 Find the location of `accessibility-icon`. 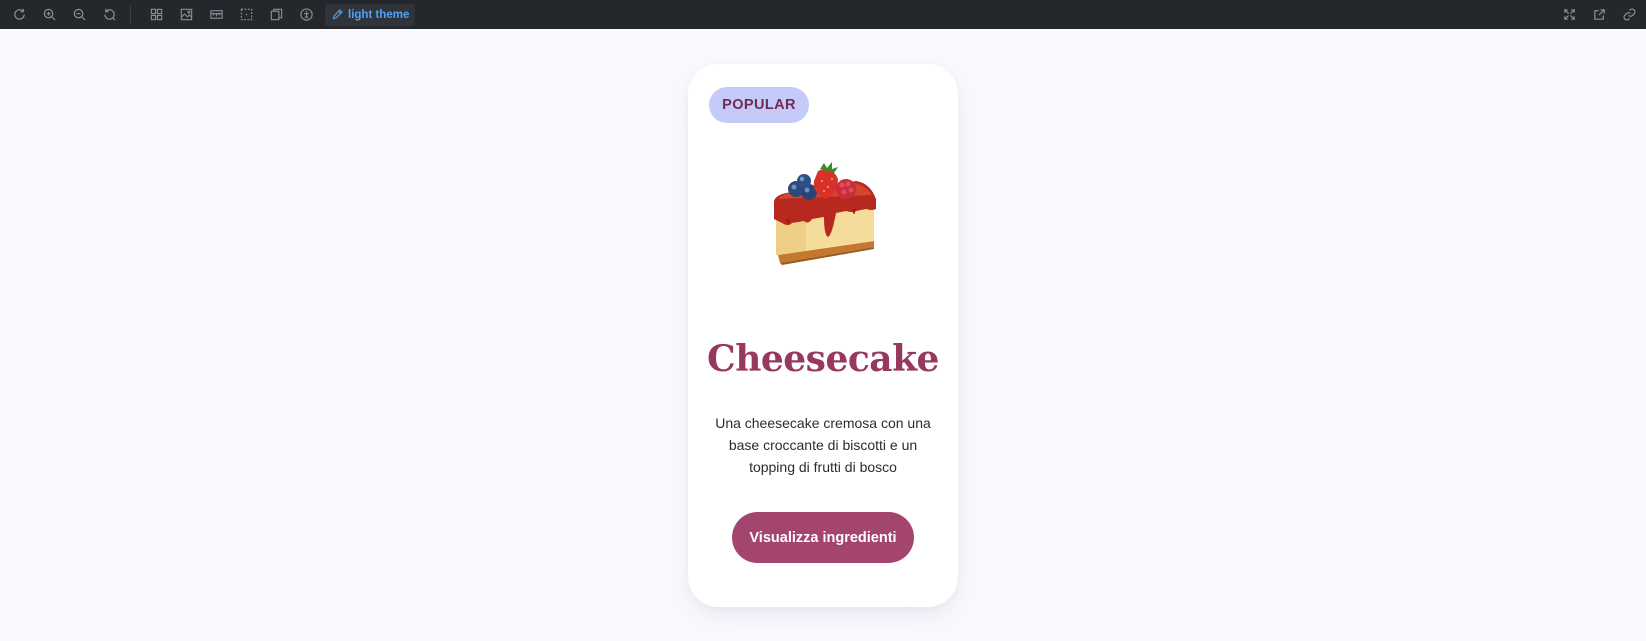

accessibility-icon is located at coordinates (306, 15).